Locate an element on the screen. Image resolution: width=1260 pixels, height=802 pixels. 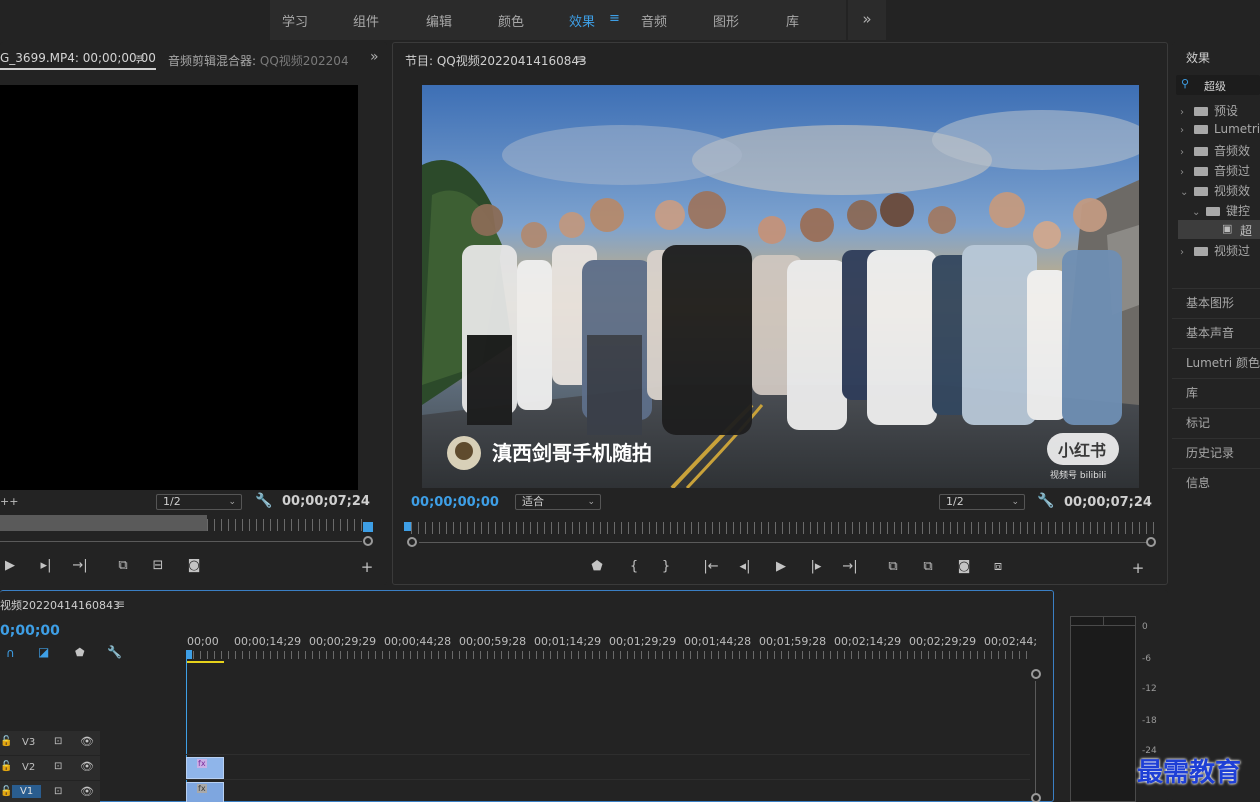
work-area-bar is located at coordinates (205, 662).